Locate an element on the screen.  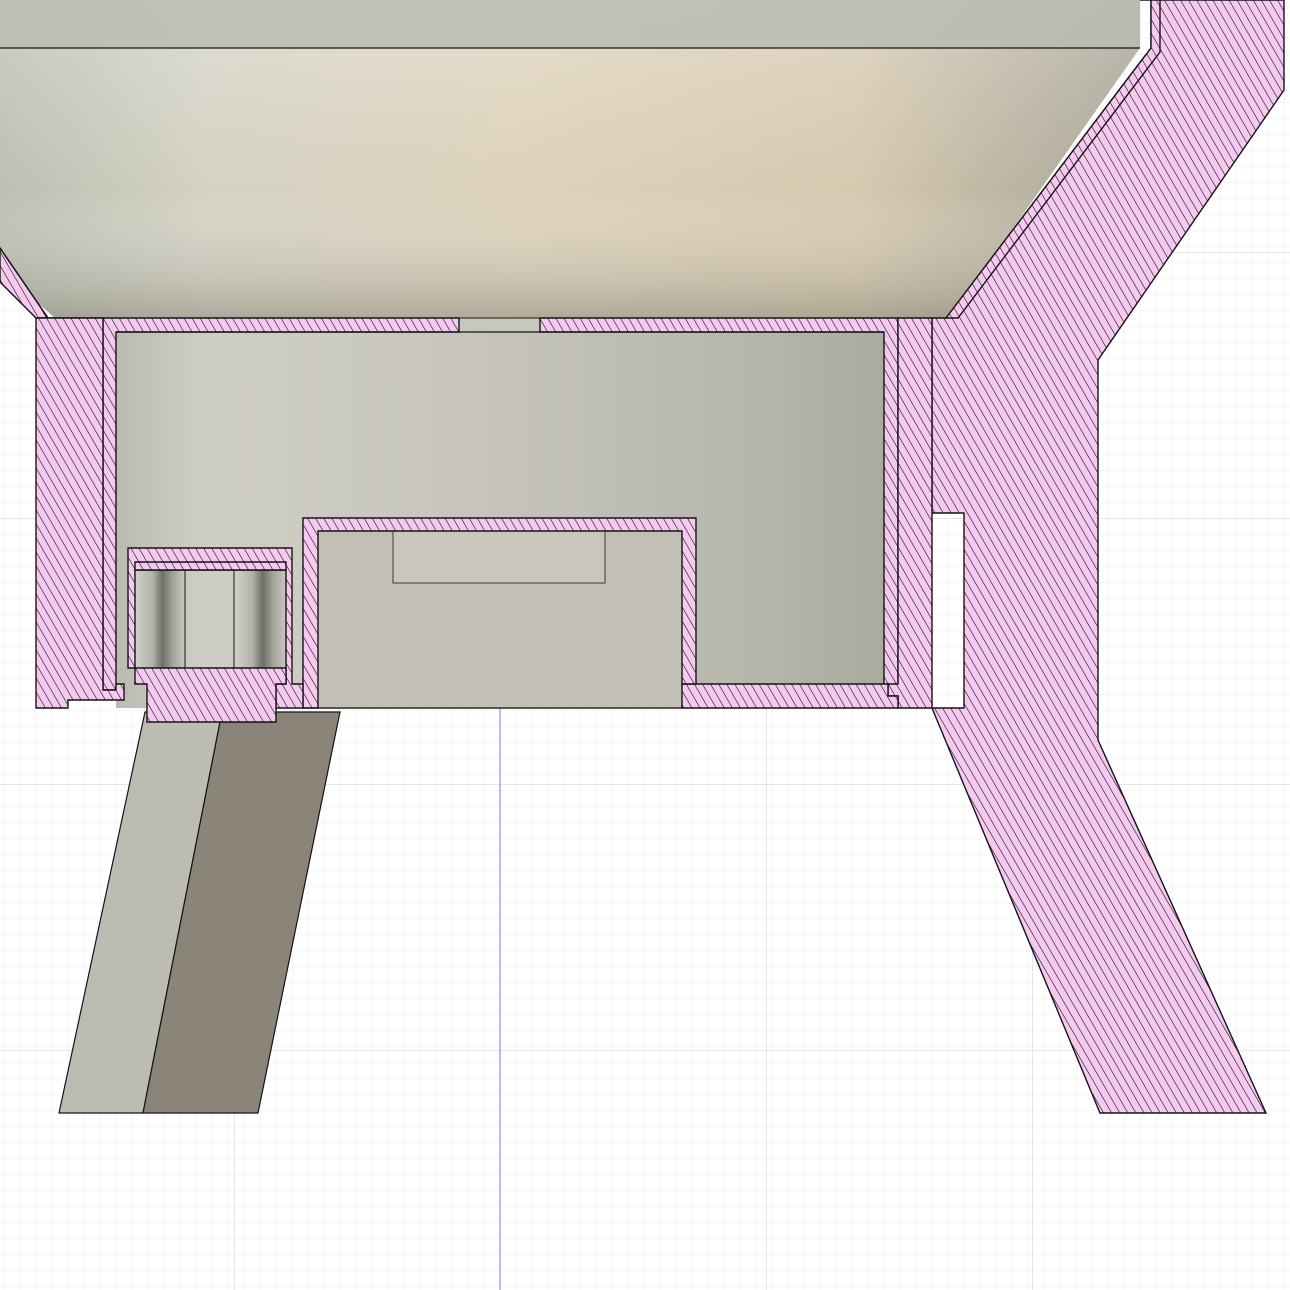
bowl-rim-band is located at coordinates (570, 24).